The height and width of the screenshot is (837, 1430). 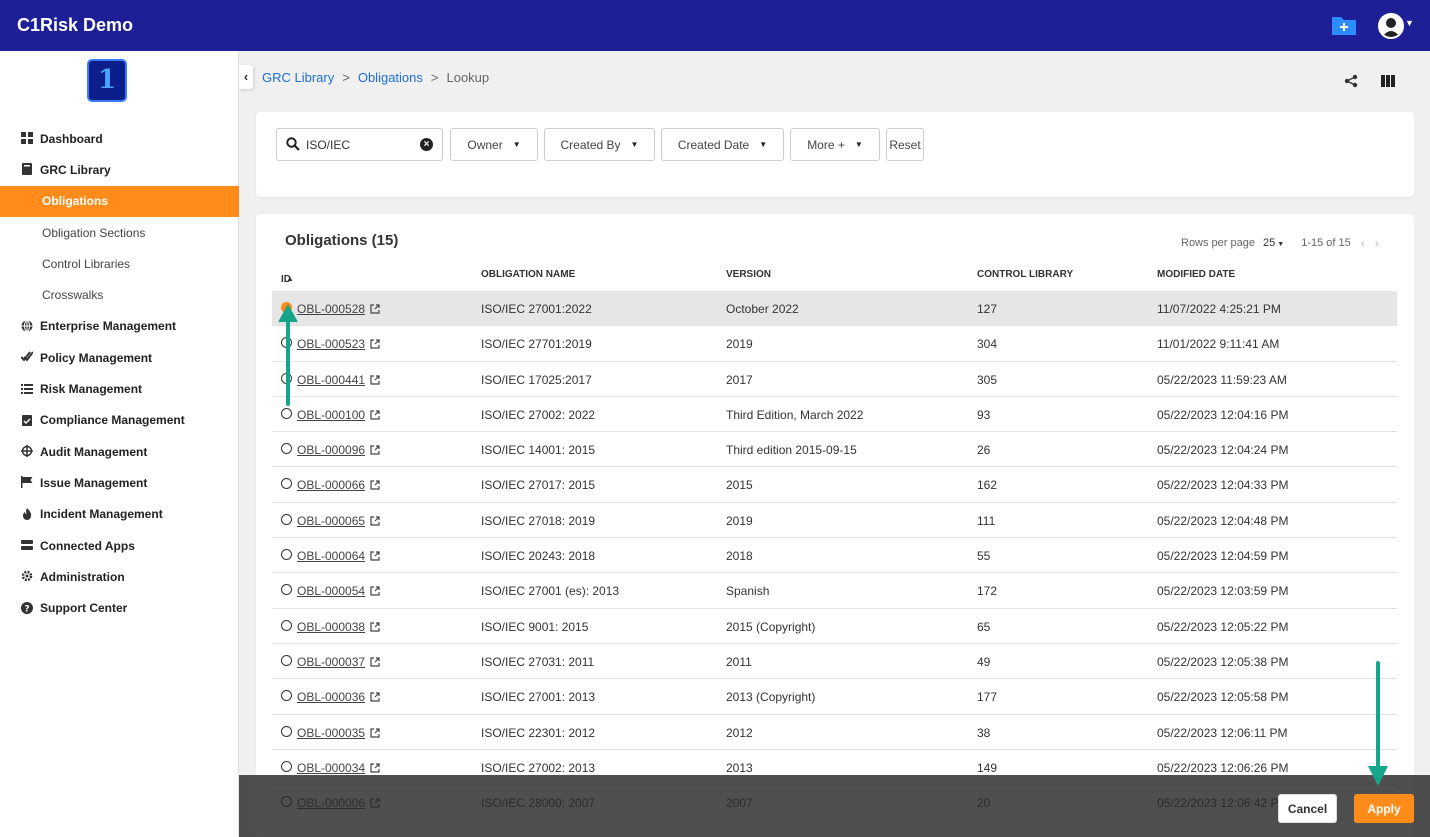 What do you see at coordinates (246, 77) in the screenshot?
I see `sidebar-collapse-button: ‹` at bounding box center [246, 77].